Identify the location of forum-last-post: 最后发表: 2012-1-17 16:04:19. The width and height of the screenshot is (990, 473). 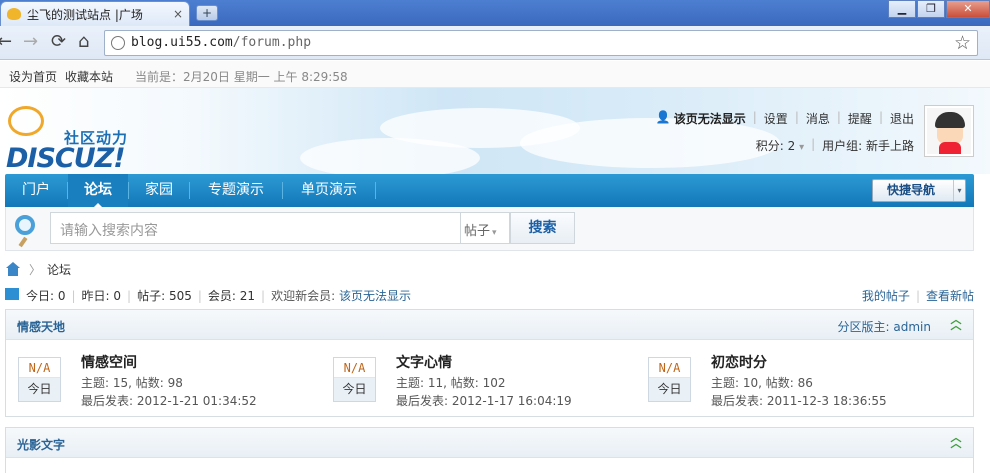
(484, 400).